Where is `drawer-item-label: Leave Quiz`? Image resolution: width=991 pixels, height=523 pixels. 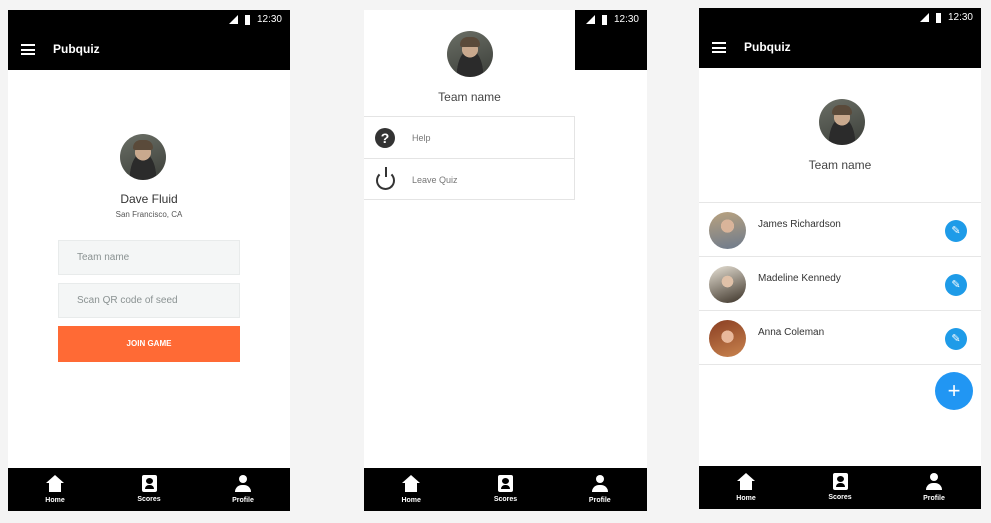 drawer-item-label: Leave Quiz is located at coordinates (435, 180).